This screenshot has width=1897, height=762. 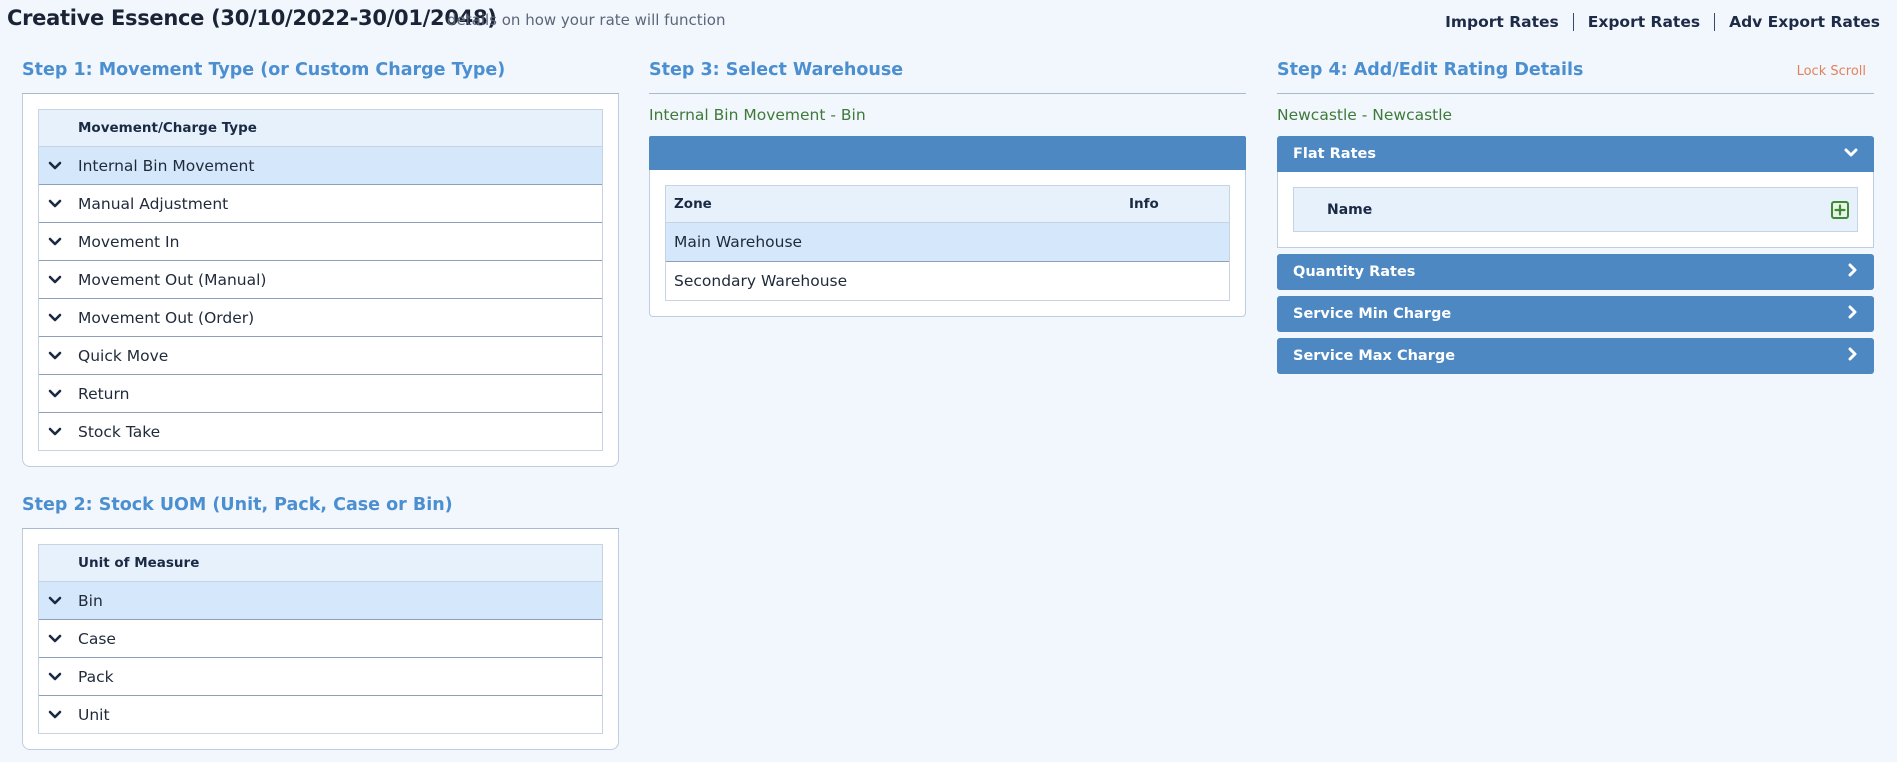 What do you see at coordinates (320, 128) in the screenshot?
I see `table-header: Movement/Charge Type` at bounding box center [320, 128].